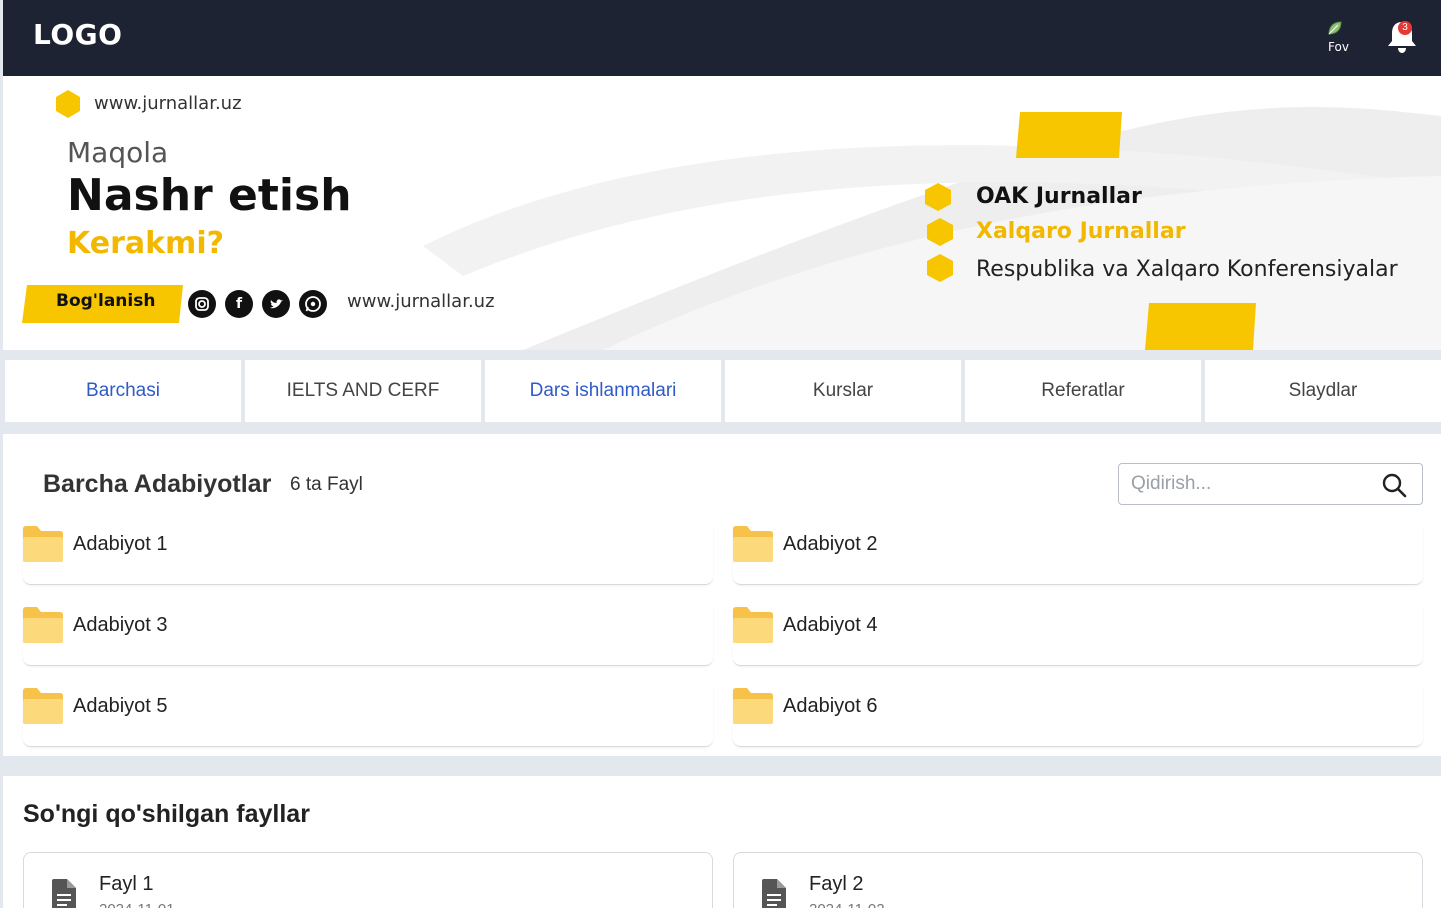 The image size is (1441, 908). Describe the element at coordinates (847, 904) in the screenshot. I see `file-date: 2024-11-02` at that location.